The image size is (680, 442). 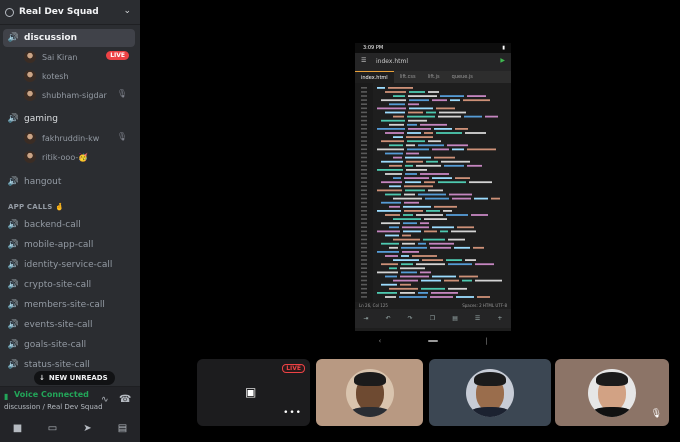 I want to click on editor-tab: lift.js, so click(x=433, y=77).